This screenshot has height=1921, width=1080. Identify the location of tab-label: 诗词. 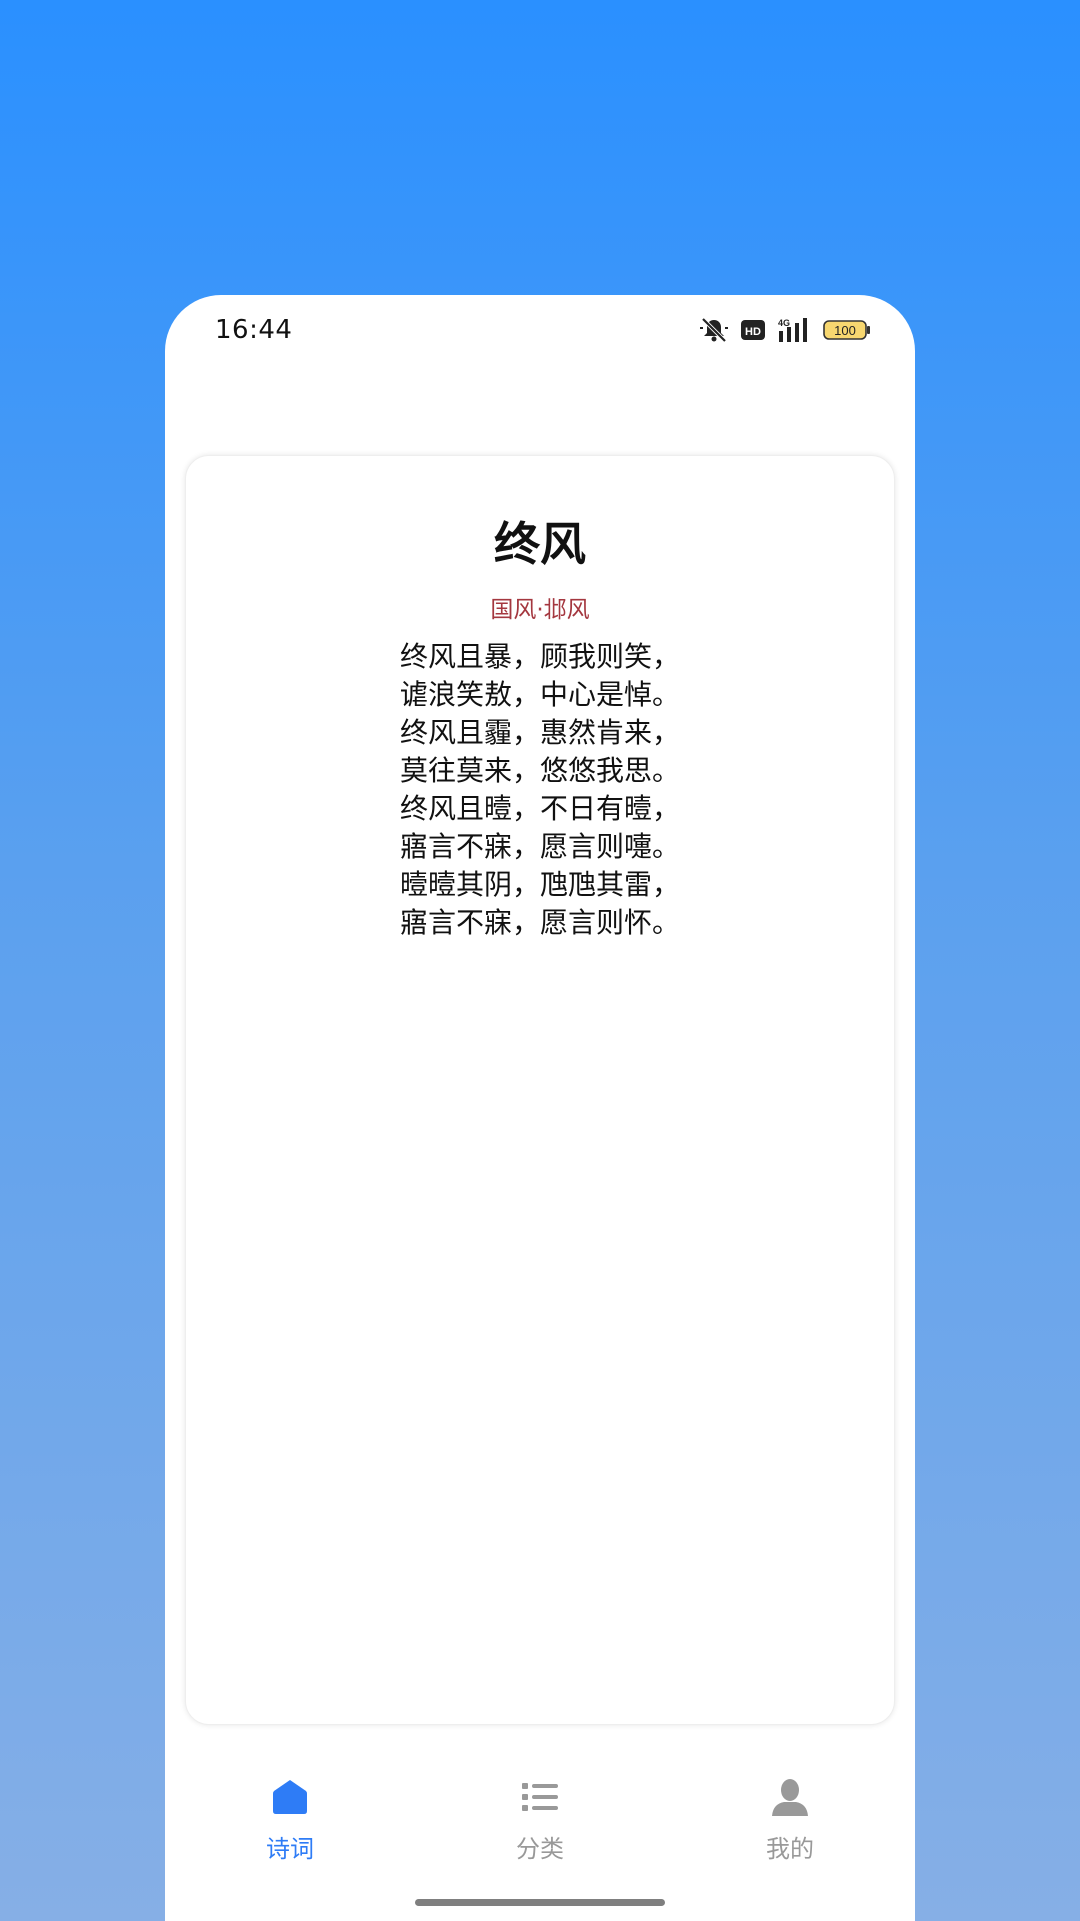
(290, 1849).